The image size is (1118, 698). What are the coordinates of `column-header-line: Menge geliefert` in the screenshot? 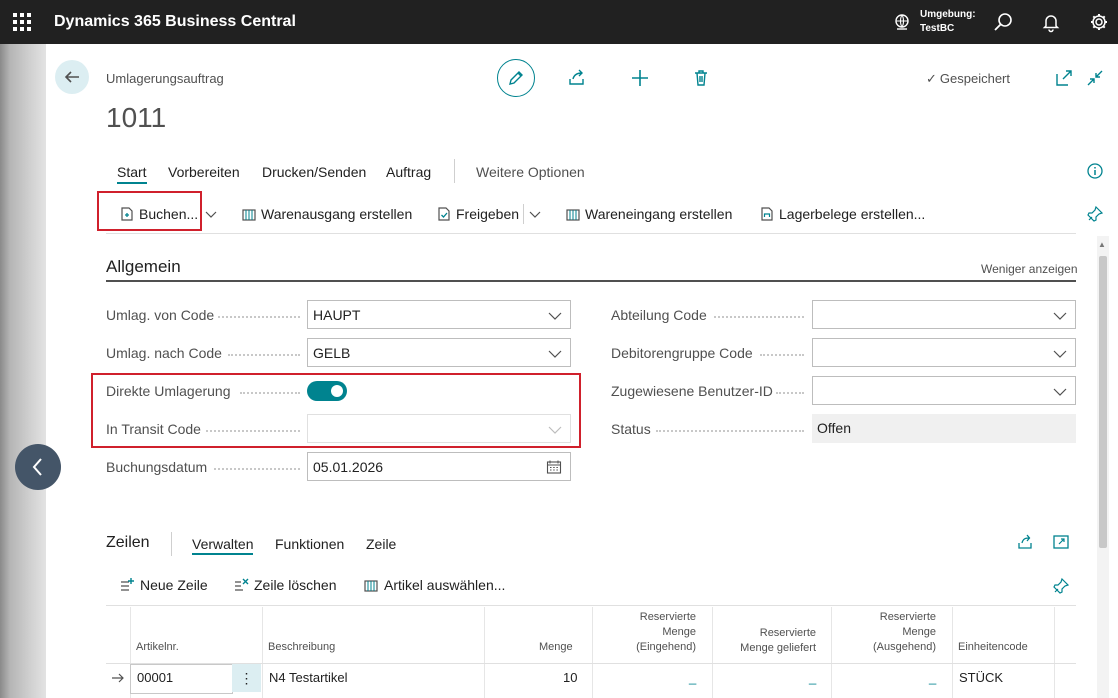 It's located at (778, 648).